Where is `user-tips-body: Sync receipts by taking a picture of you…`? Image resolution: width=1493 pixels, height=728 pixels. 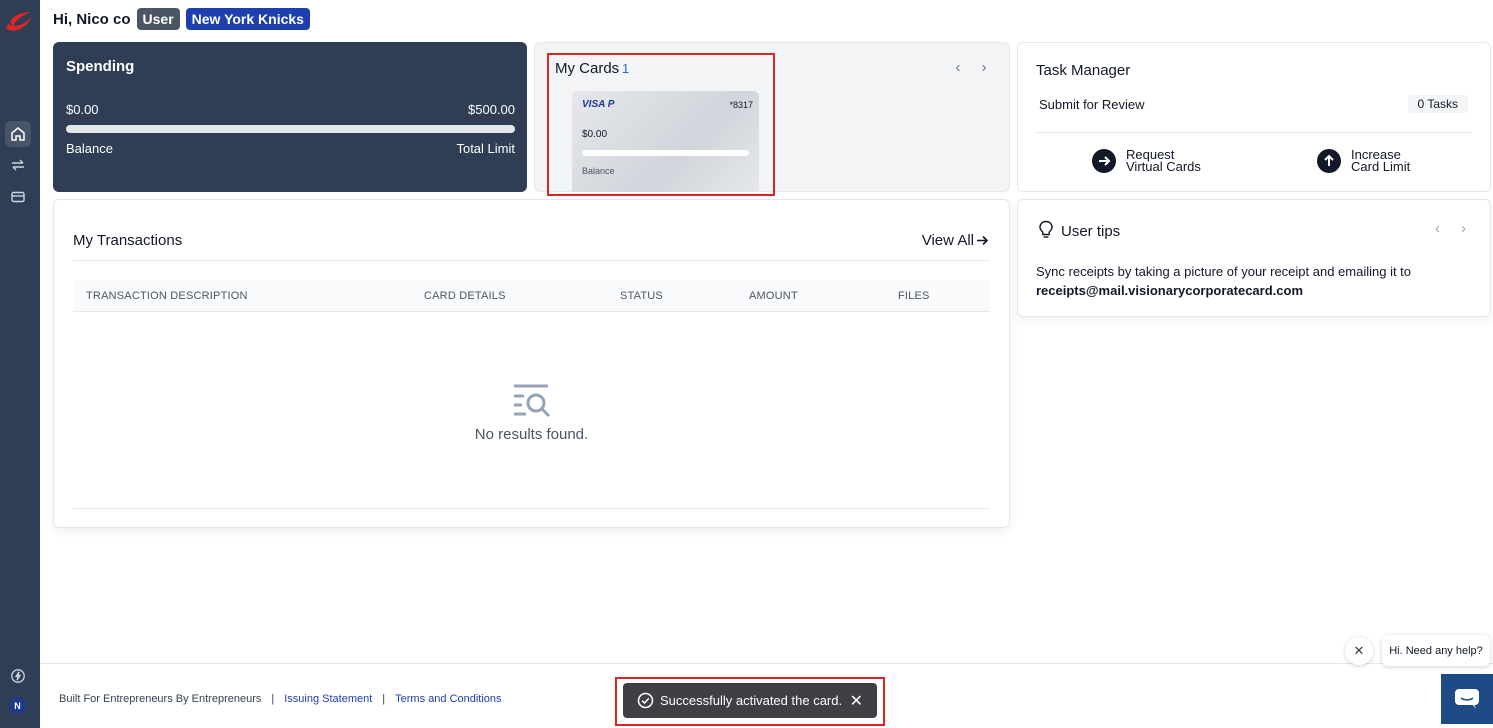
user-tips-body: Sync receipts by taking a picture of you… is located at coordinates (1256, 281).